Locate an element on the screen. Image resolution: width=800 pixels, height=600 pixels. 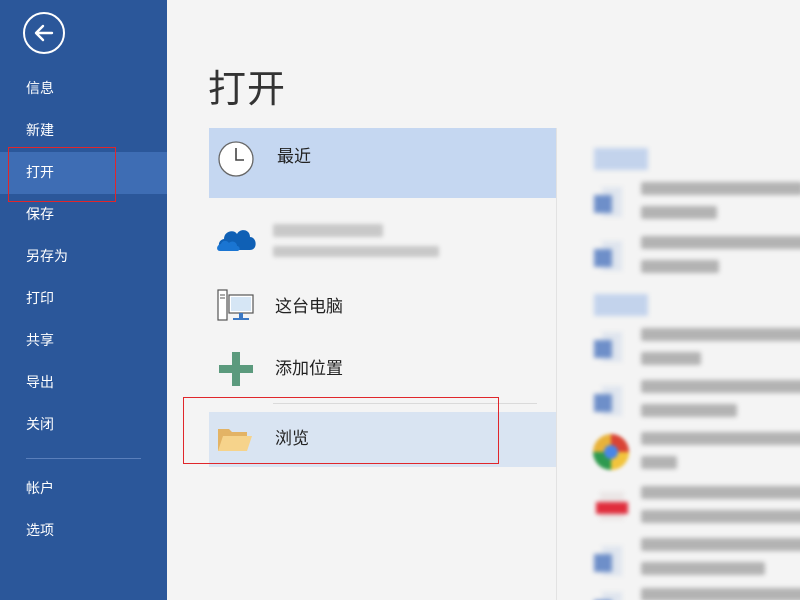
location-label: 浏览 is located at coordinates (292, 439).